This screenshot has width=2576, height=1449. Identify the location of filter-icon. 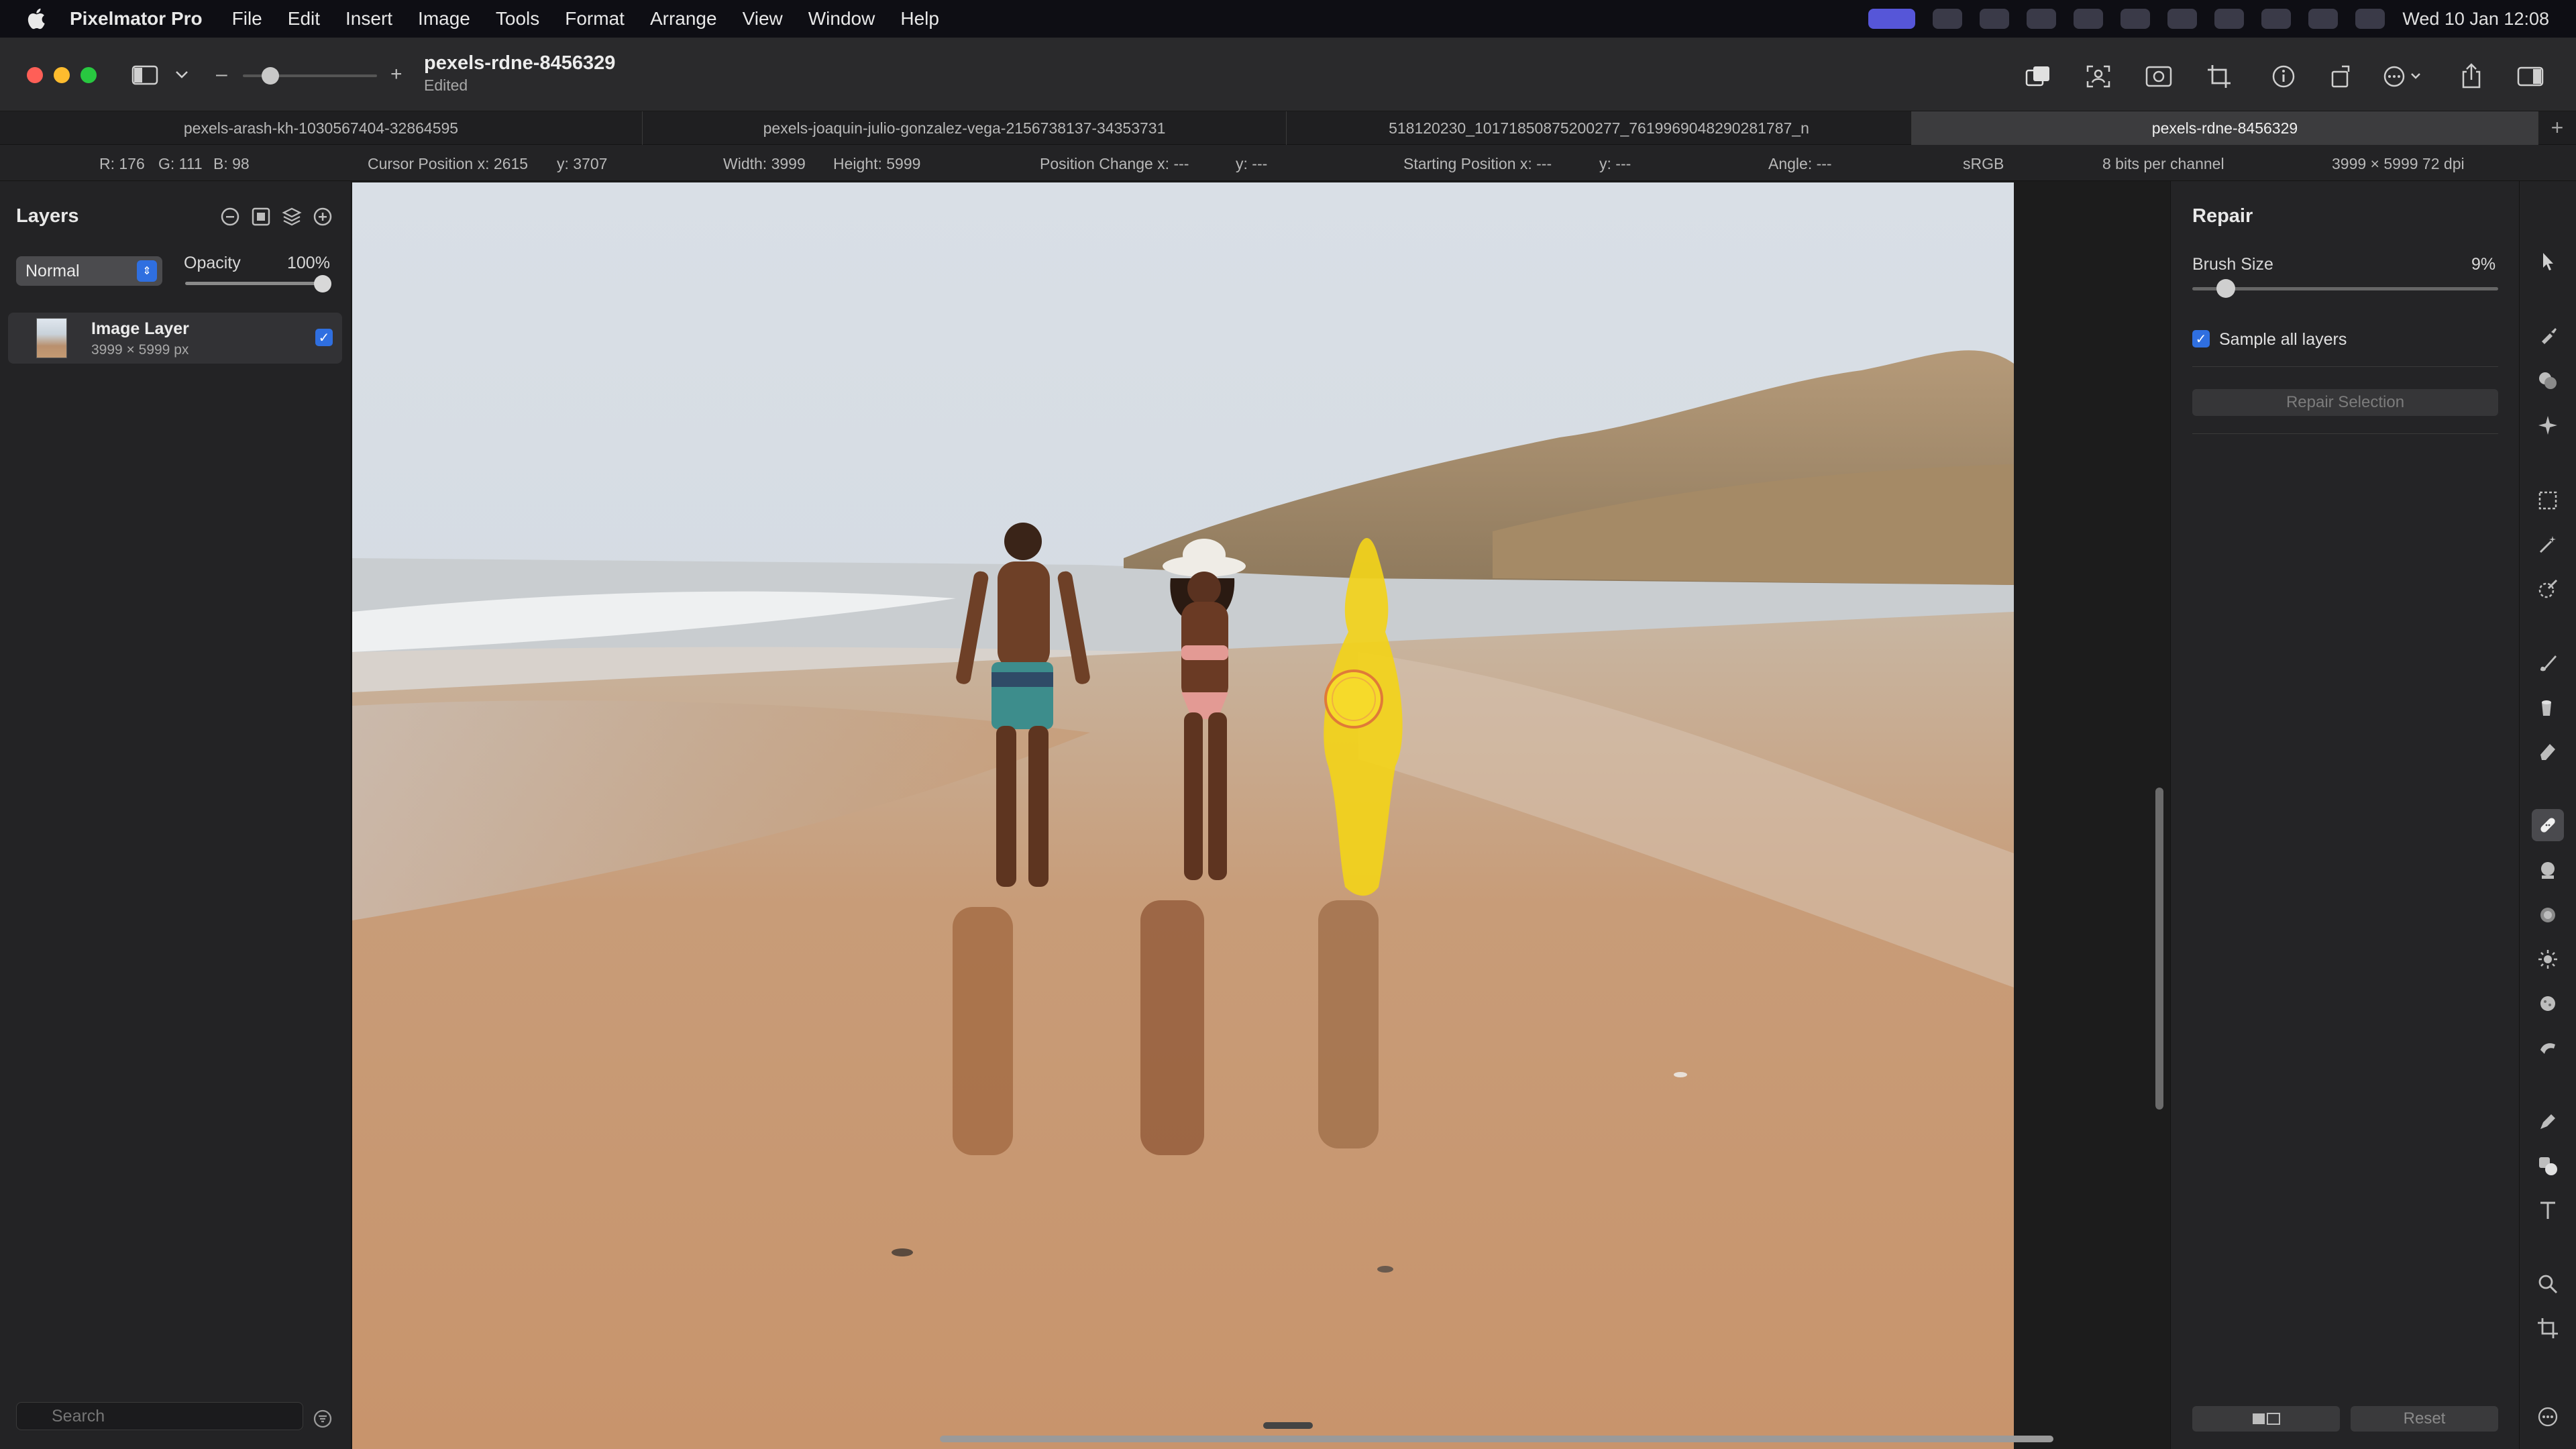
(323, 1419).